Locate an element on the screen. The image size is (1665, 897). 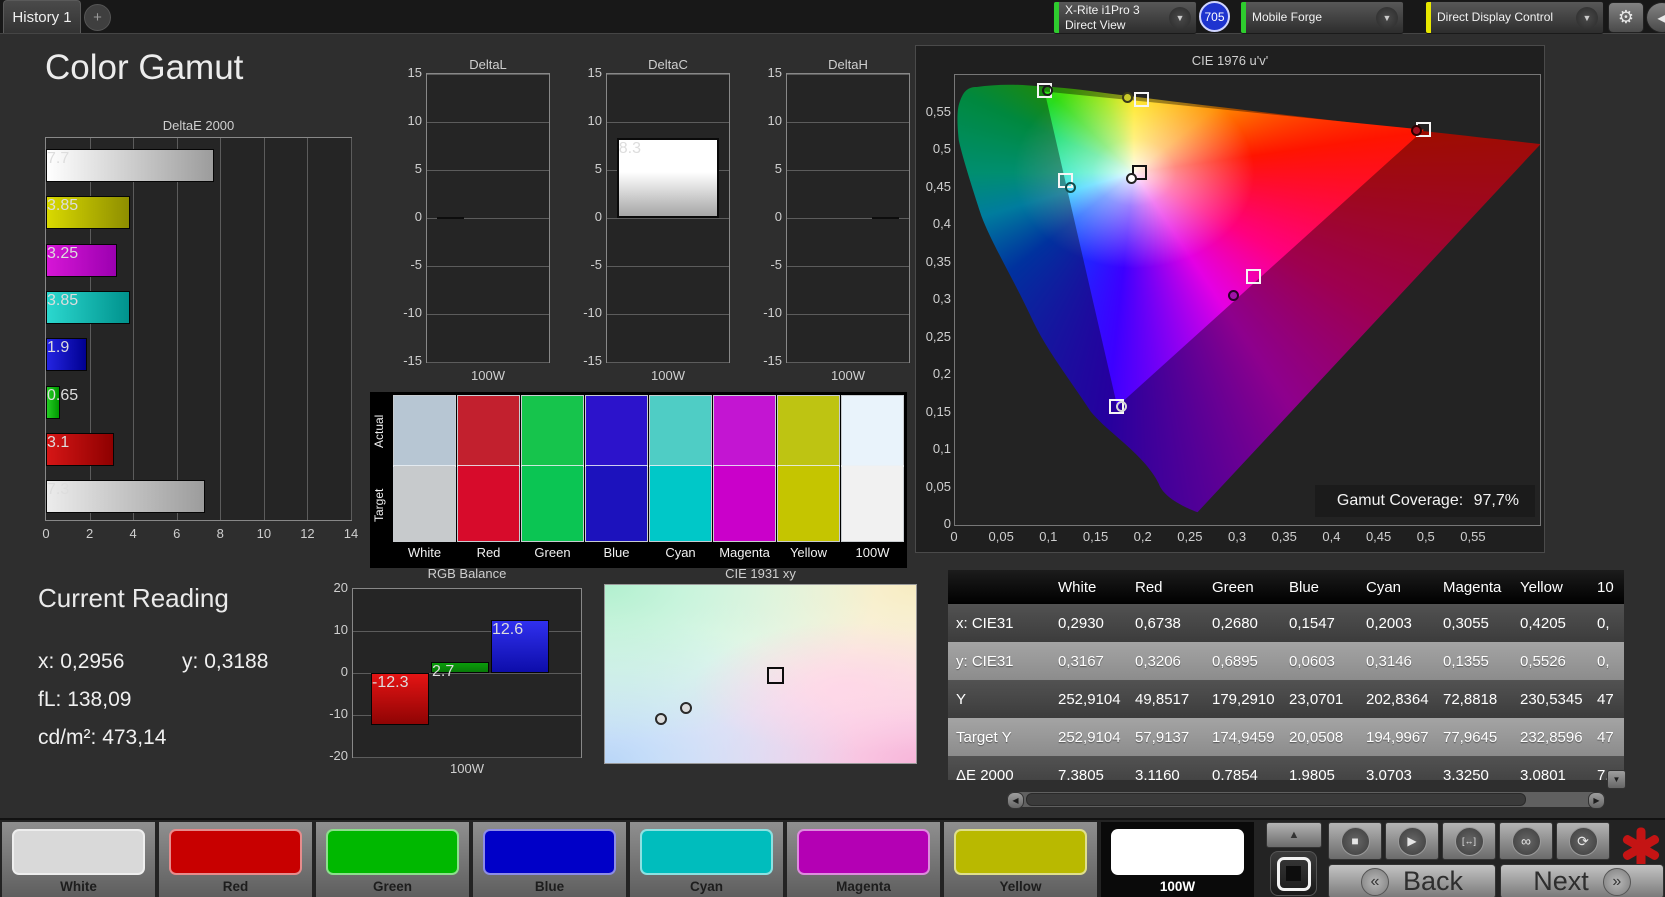
x-tick-label: 12 is located at coordinates (307, 533).